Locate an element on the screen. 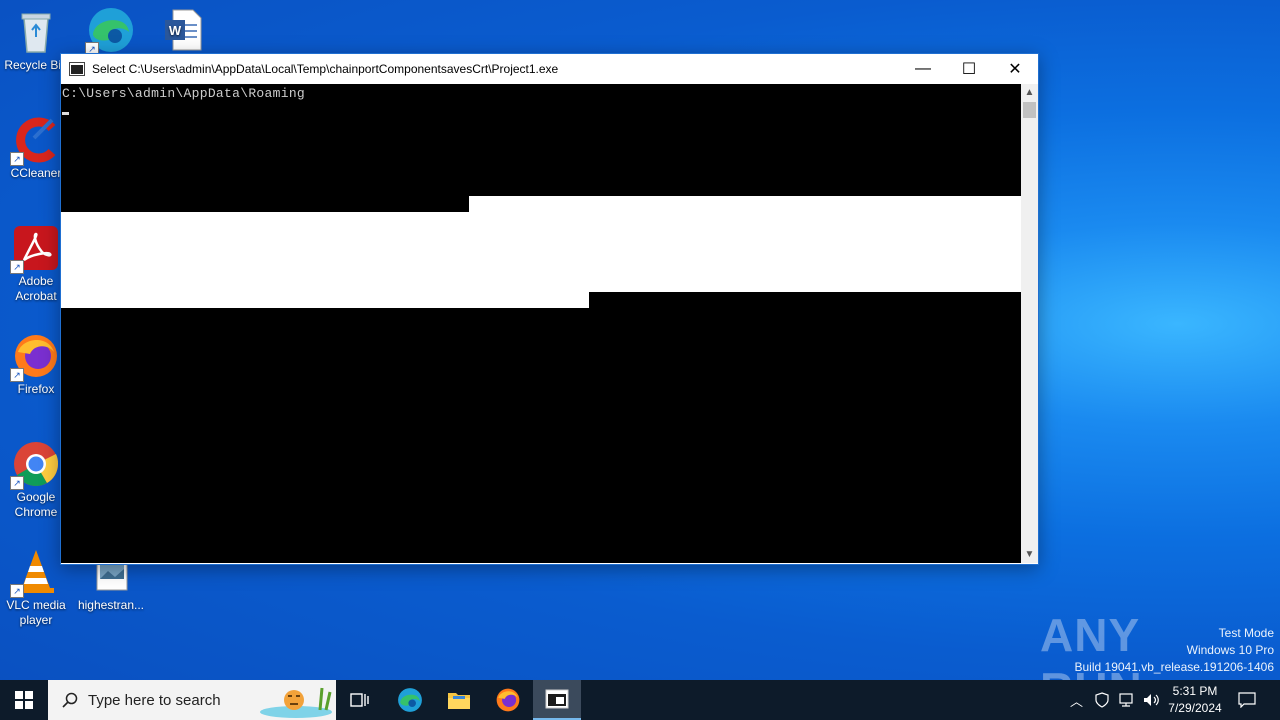  desktop-icon-word-doc: W is located at coordinates (183, 31).